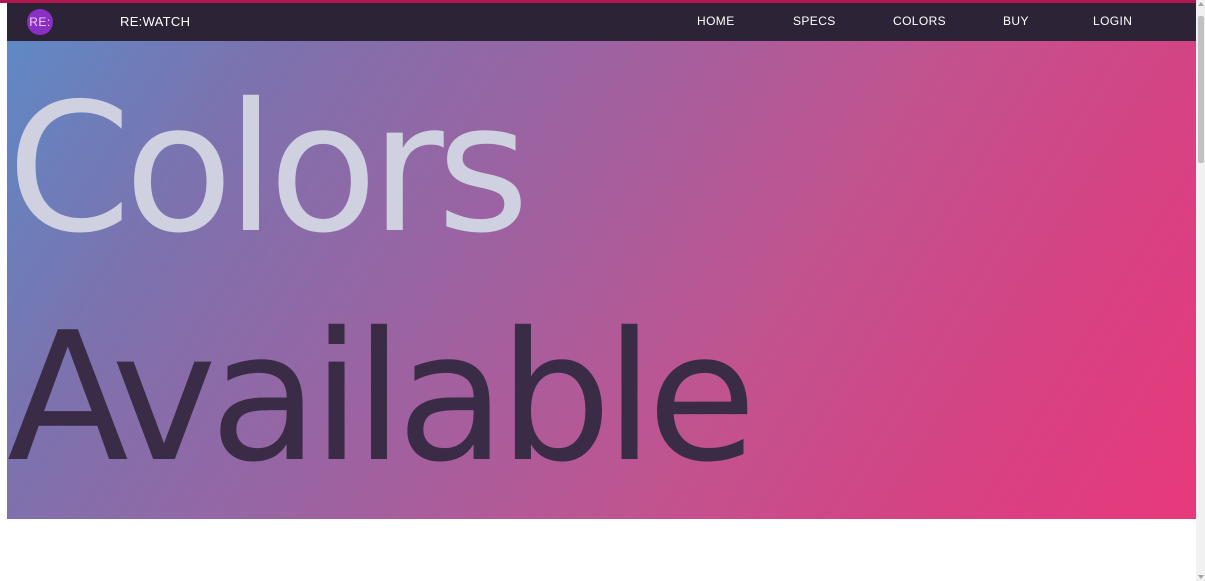 The height and width of the screenshot is (581, 1205). I want to click on scrollbar-thumb, so click(1201, 89).